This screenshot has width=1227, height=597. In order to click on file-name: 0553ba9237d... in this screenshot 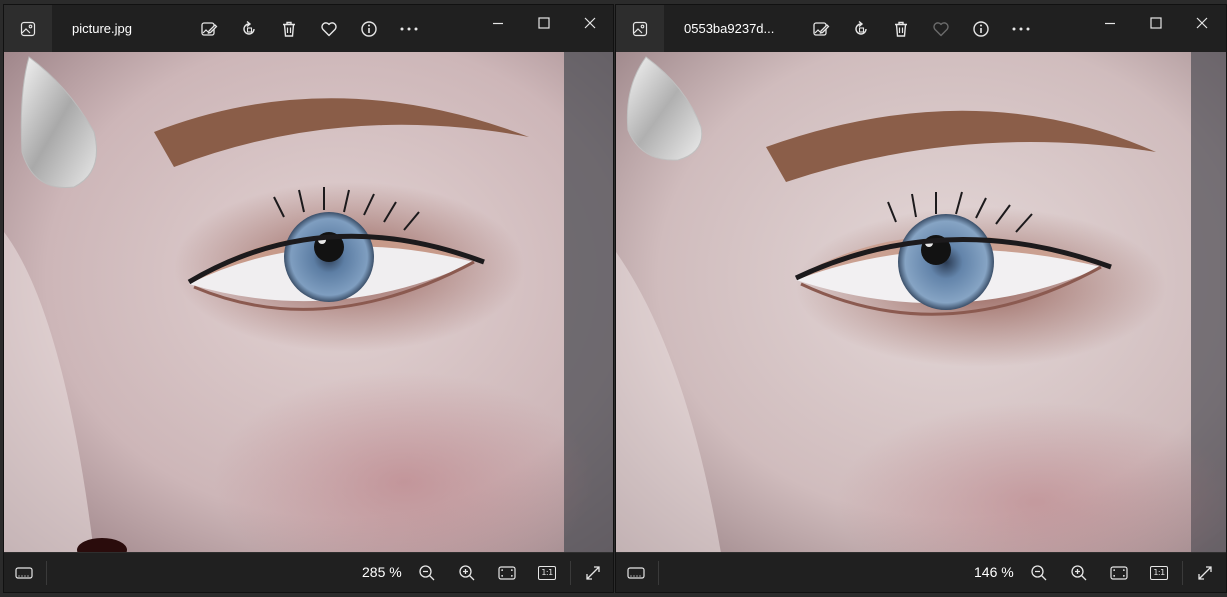, I will do `click(729, 28)`.